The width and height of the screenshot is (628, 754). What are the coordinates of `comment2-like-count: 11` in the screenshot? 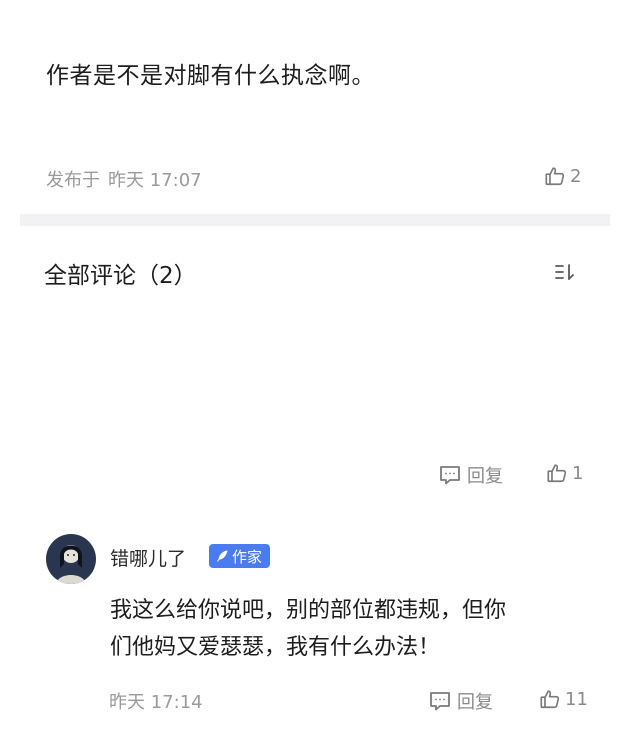 It's located at (576, 699).